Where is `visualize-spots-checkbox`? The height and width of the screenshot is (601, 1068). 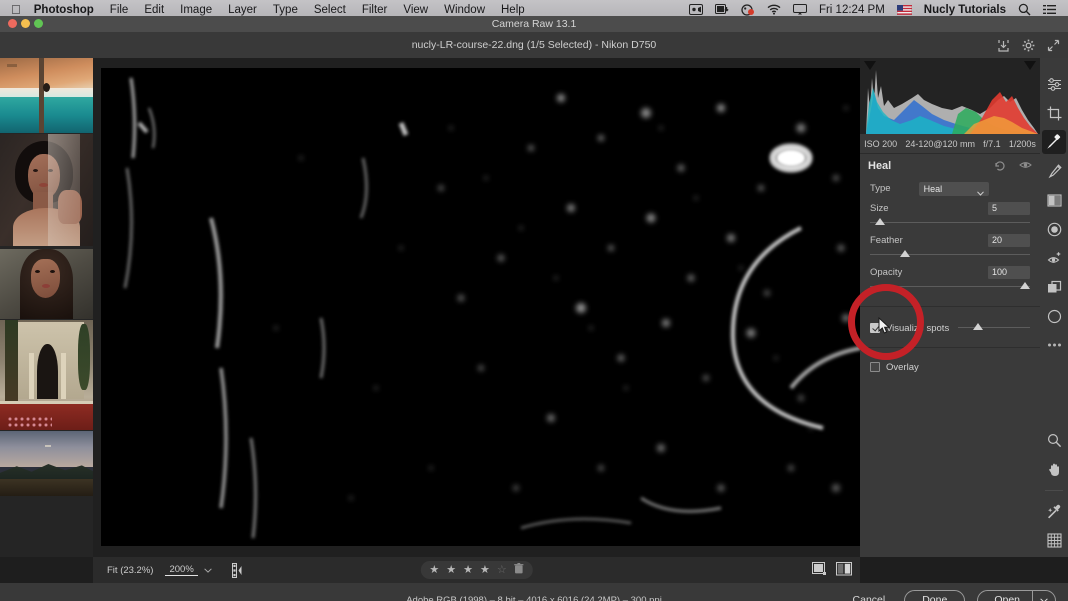
visualize-spots-checkbox is located at coordinates (875, 328).